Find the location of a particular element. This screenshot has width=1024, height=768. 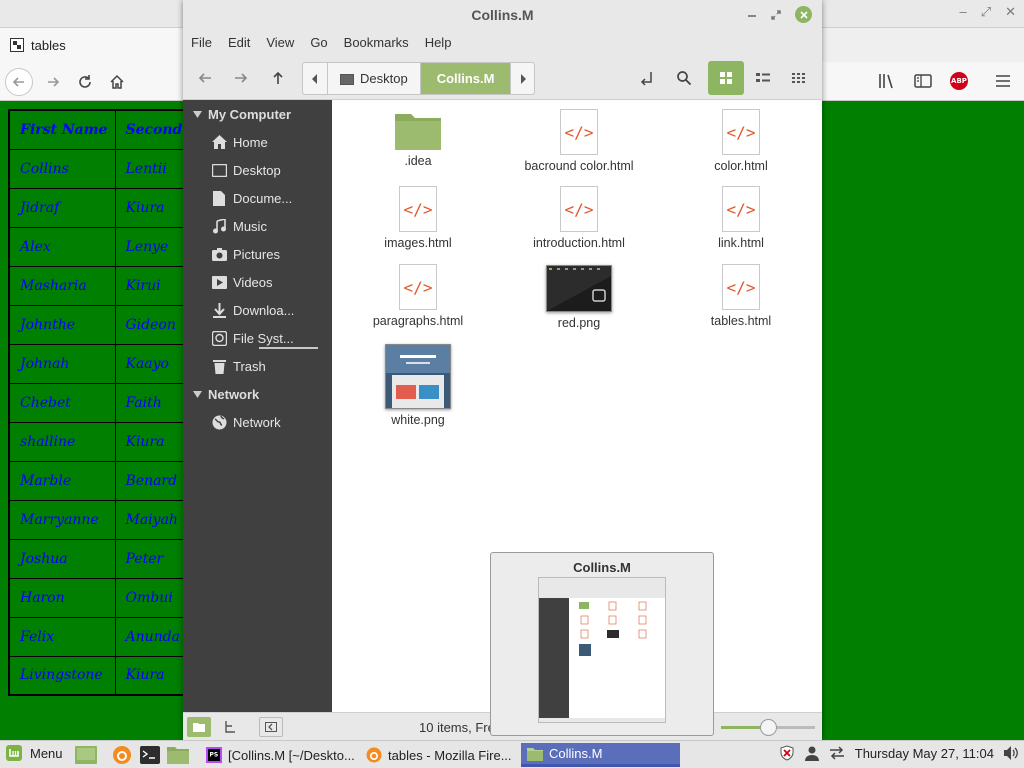

compact-view-button is located at coordinates (799, 78).